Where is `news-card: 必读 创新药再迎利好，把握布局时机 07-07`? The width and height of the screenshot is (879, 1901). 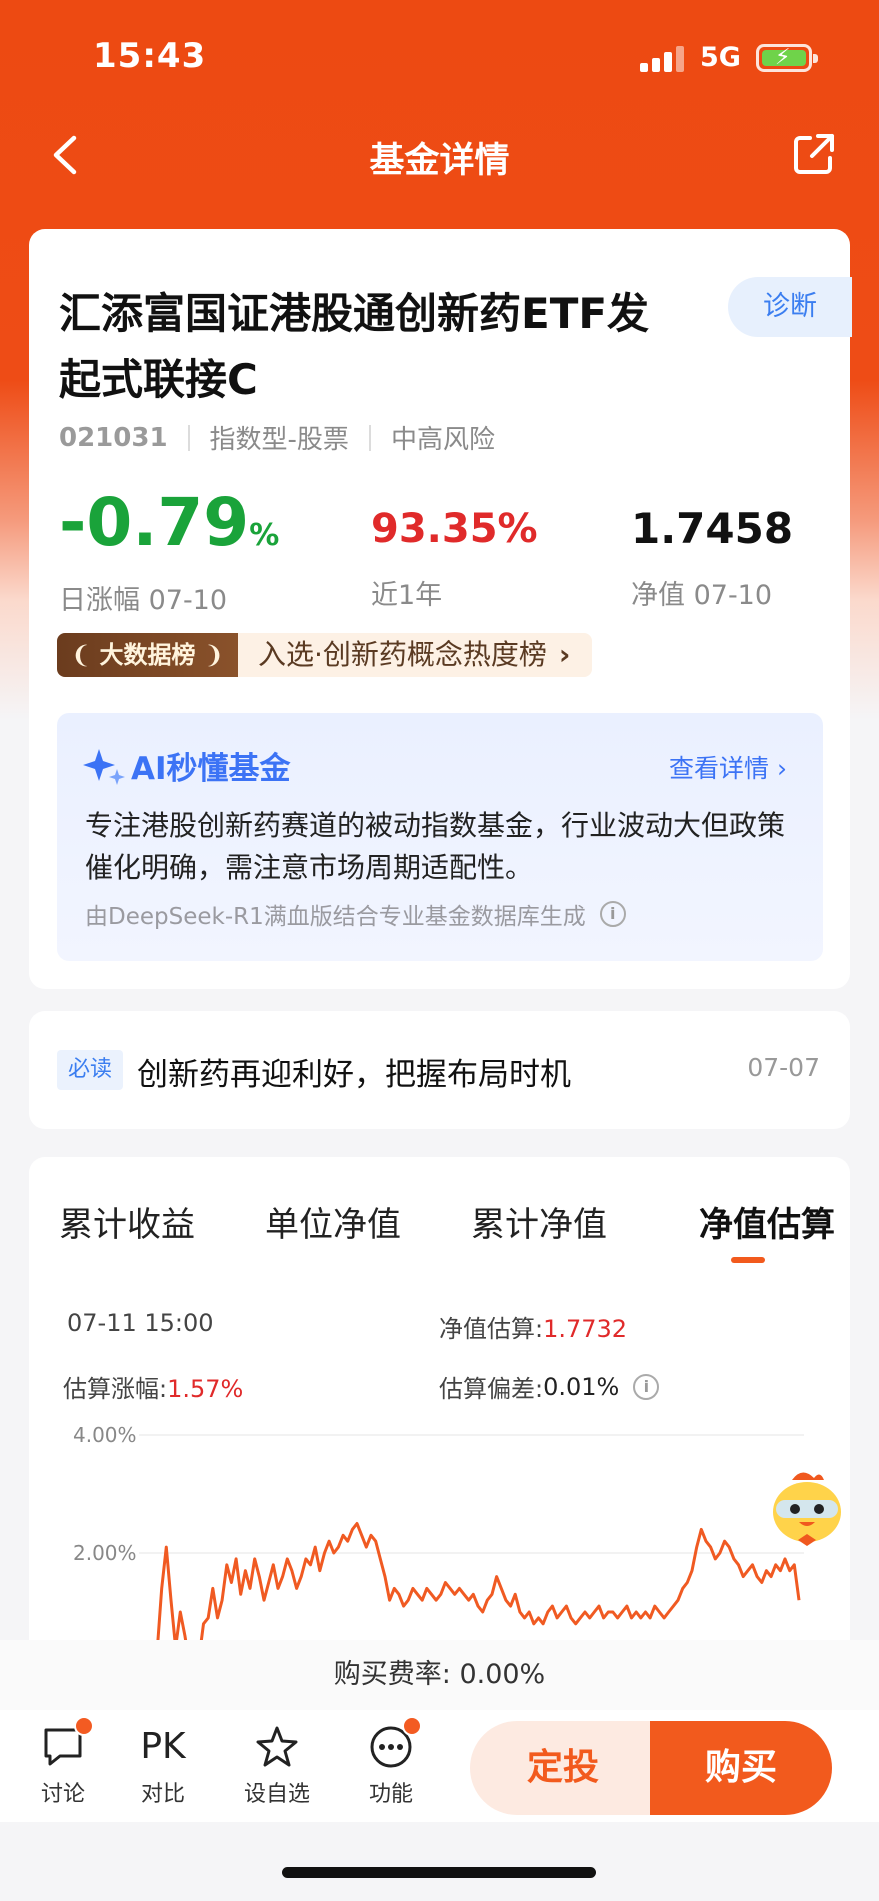 news-card: 必读 创新药再迎利好，把握布局时机 07-07 is located at coordinates (439, 1070).